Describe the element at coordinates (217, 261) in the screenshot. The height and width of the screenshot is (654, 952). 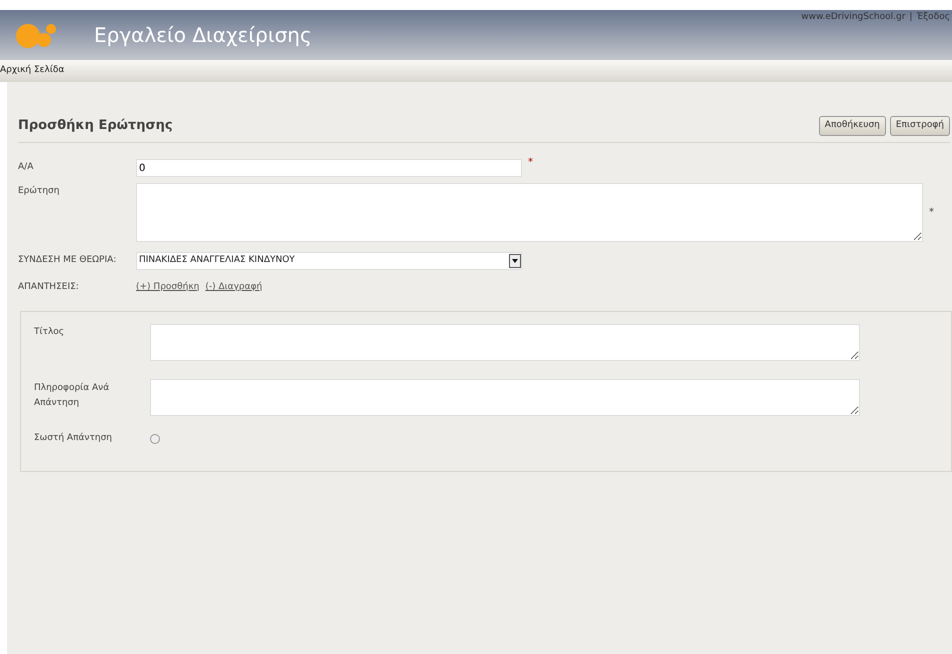
I see `select-value: ΠΙΝΑΚΙΔΕΣ ΑΝΑΓΓΕΛΙΑΣ ΚΙΝΔΥΝΟΥ` at that location.